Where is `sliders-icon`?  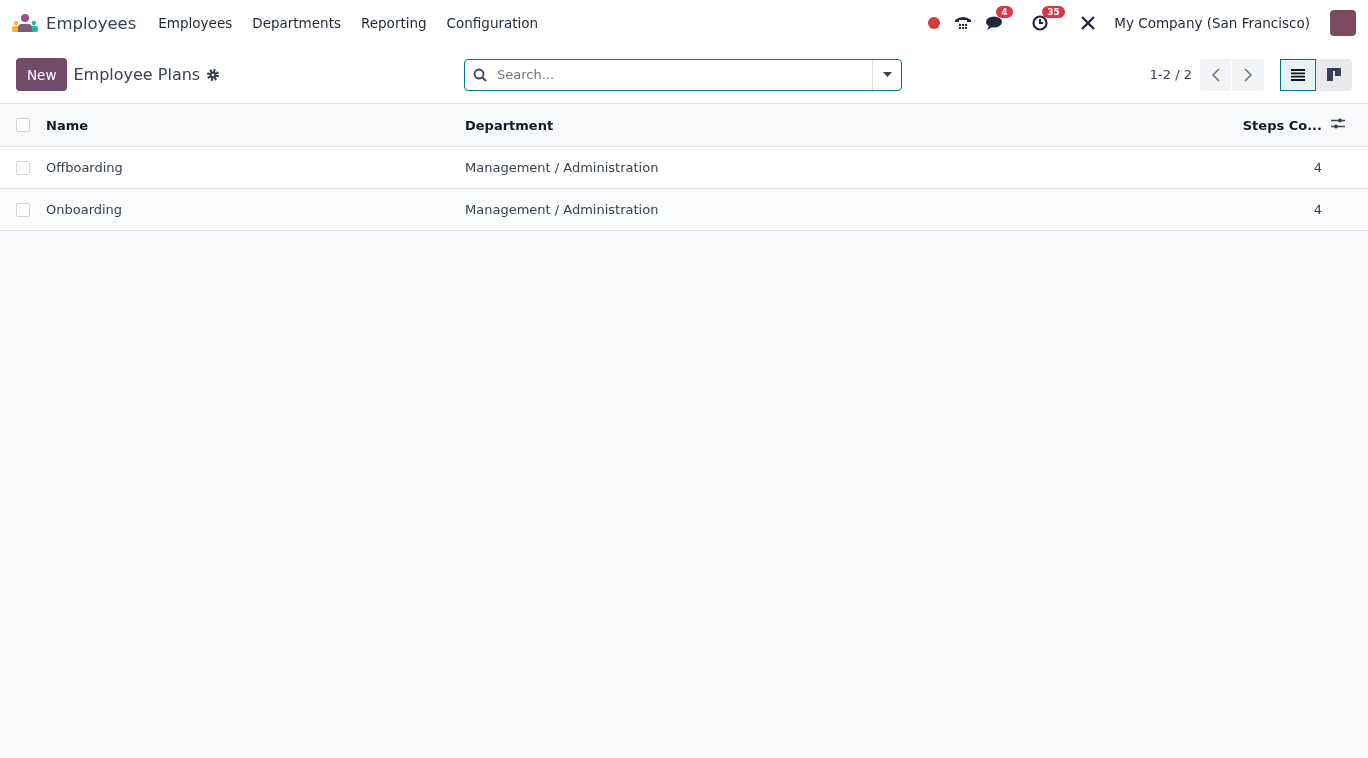 sliders-icon is located at coordinates (1338, 123).